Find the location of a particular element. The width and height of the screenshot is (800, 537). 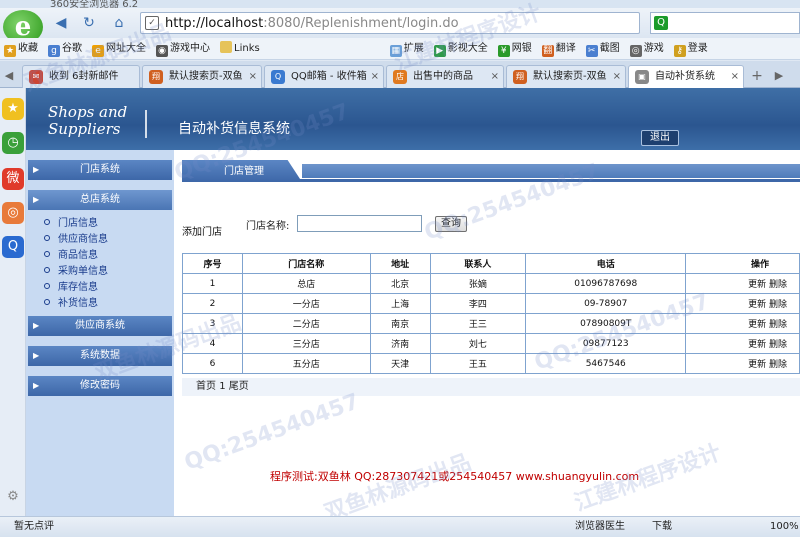

bookmark-label: Links is located at coordinates (247, 48).